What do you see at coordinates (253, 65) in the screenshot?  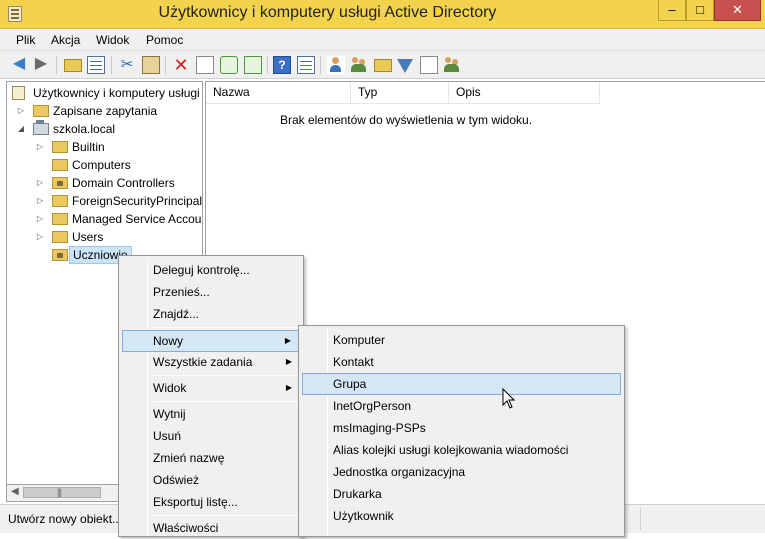 I see `export-list-icon` at bounding box center [253, 65].